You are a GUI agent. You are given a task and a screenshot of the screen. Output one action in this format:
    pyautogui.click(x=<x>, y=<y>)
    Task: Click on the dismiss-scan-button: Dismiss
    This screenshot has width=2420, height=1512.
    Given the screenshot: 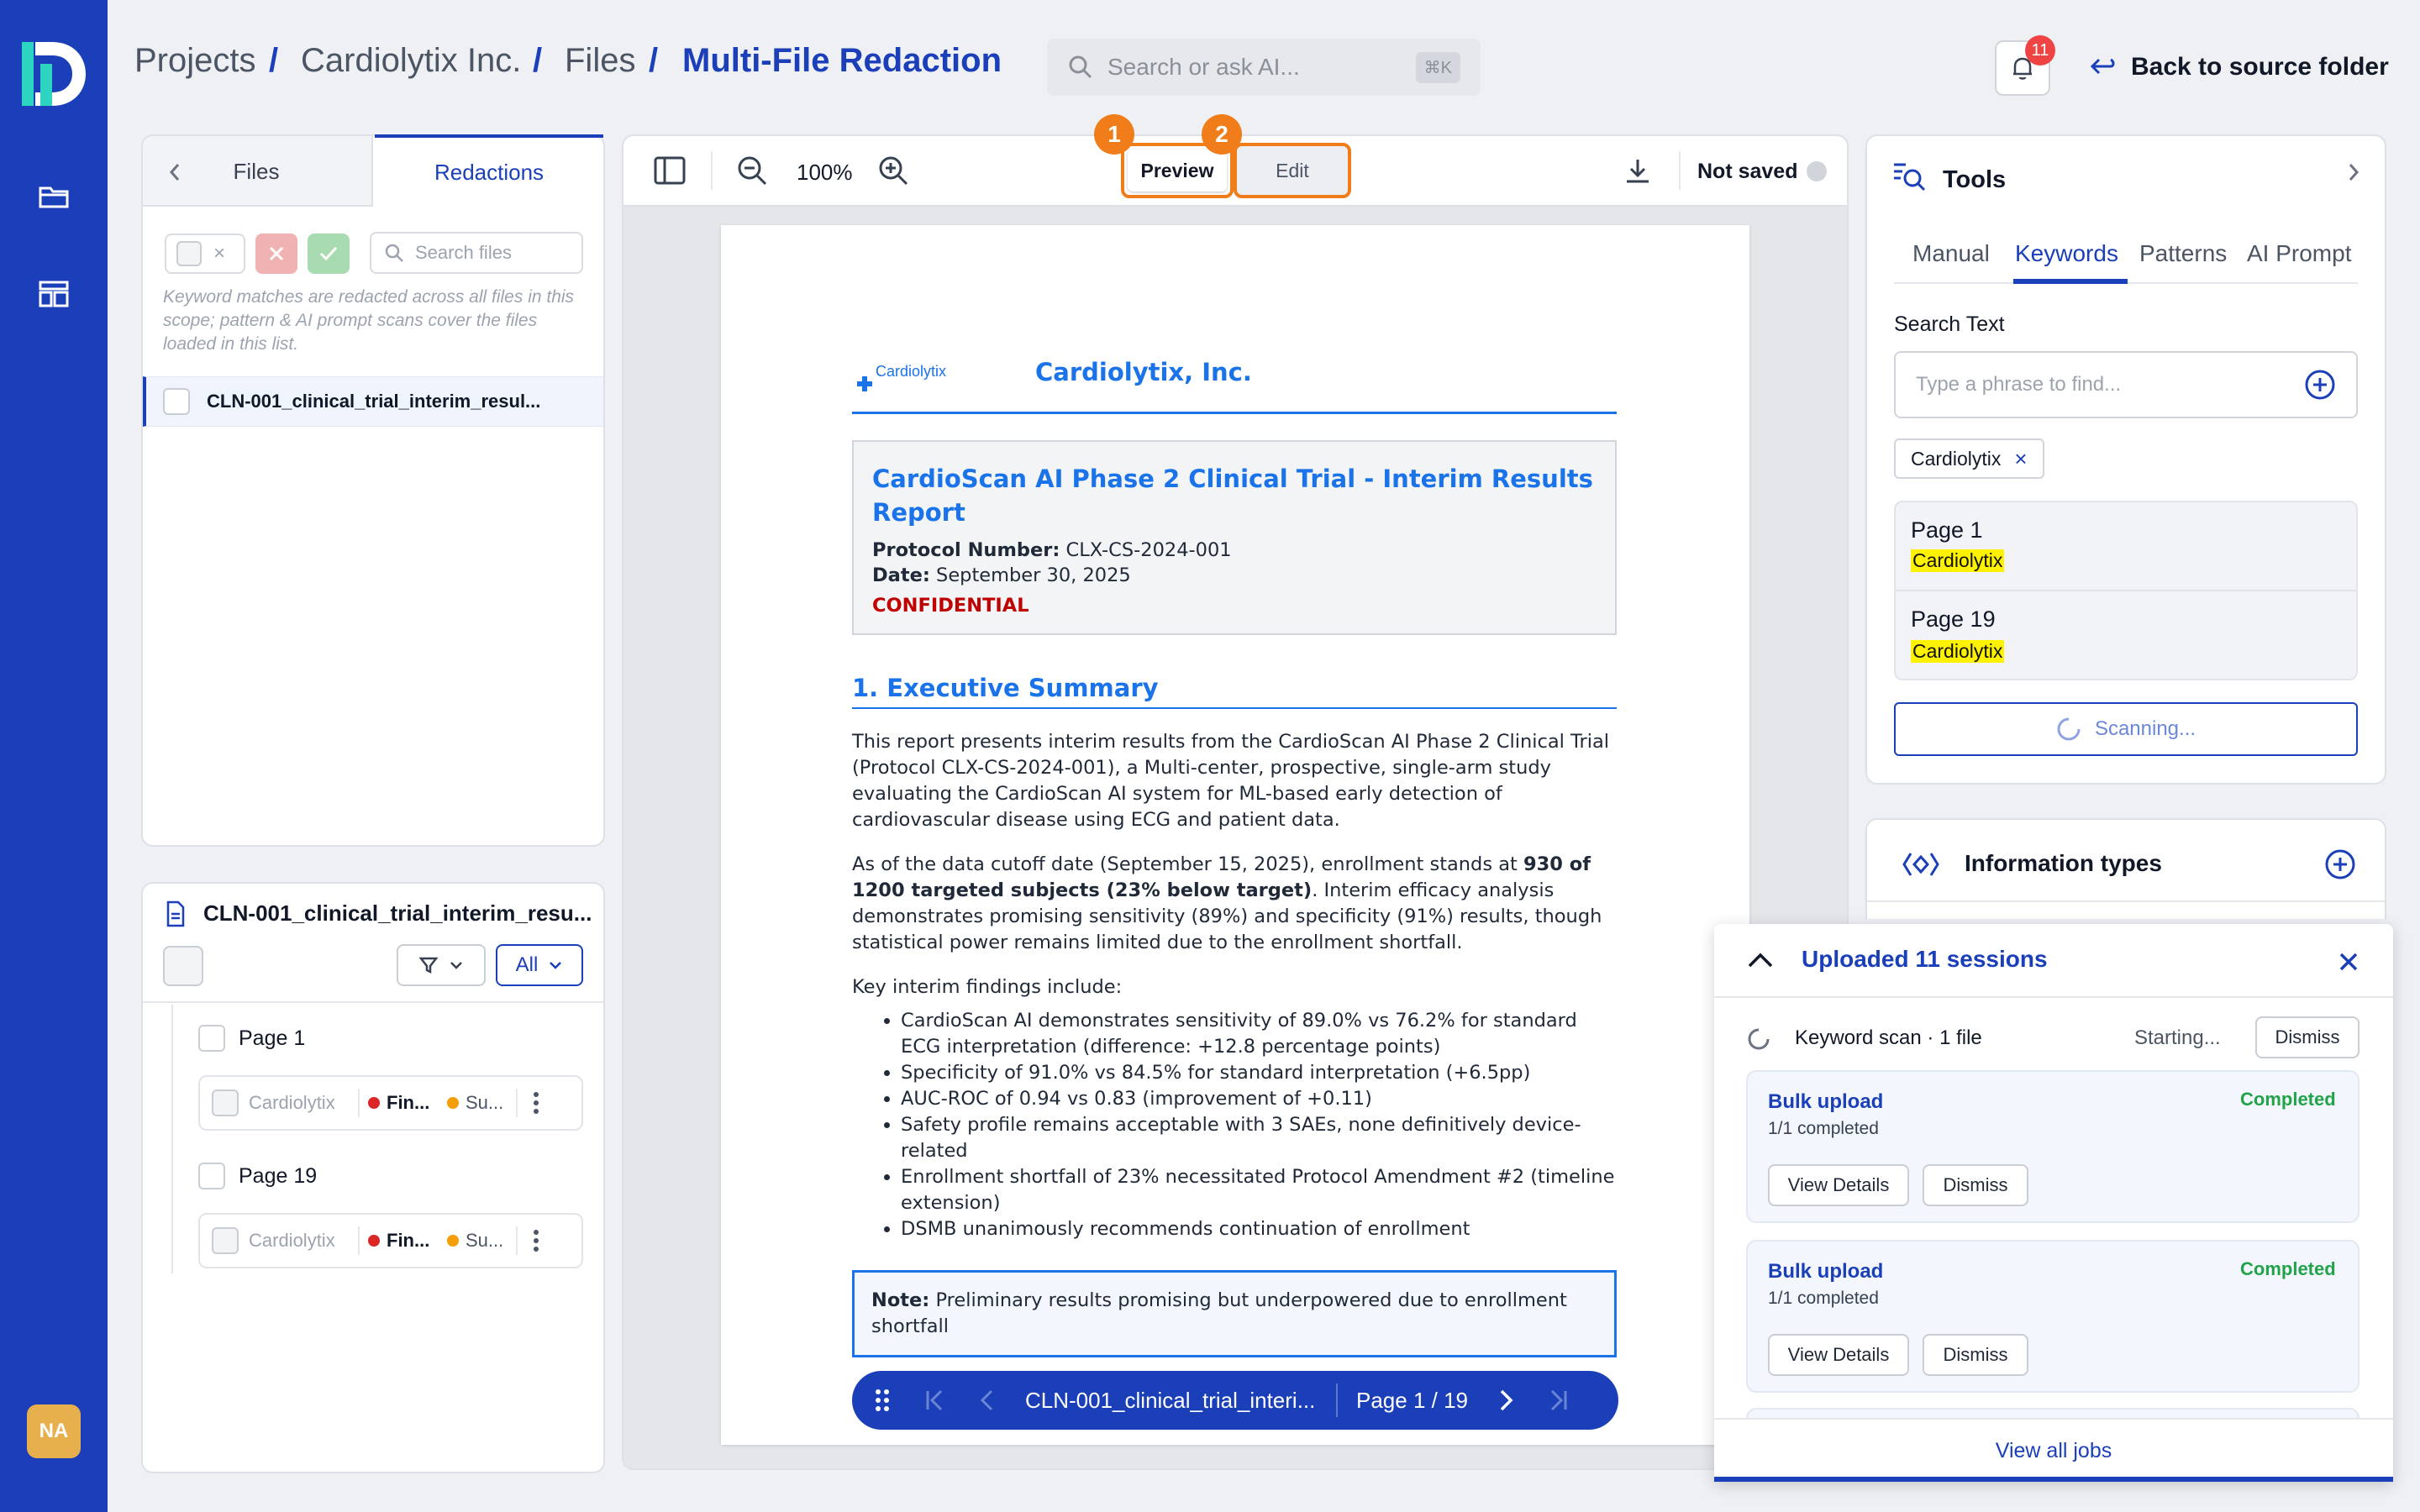 What is the action you would take?
    pyautogui.click(x=2307, y=1037)
    